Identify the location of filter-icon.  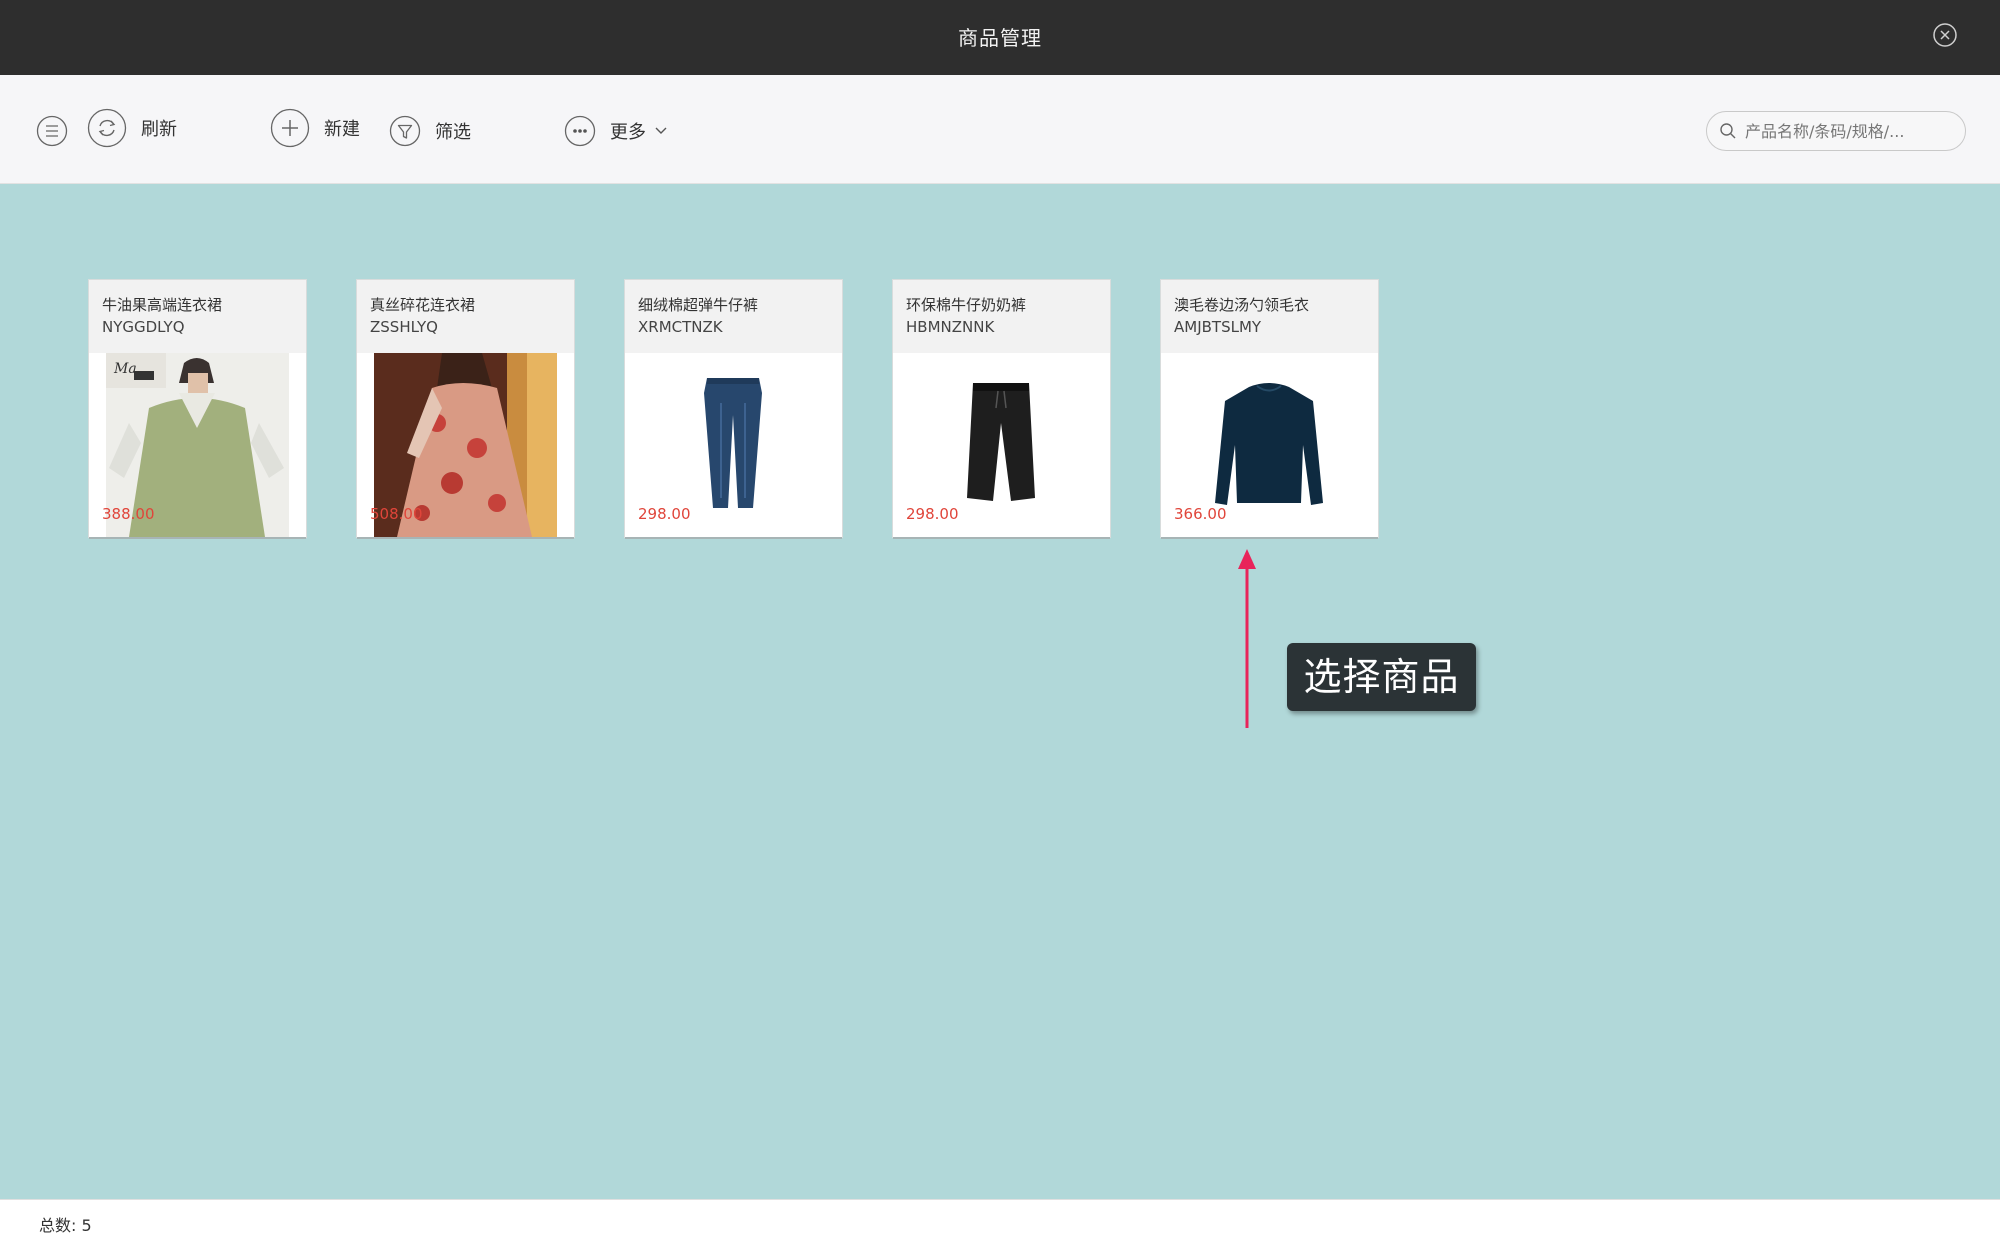
(405, 131).